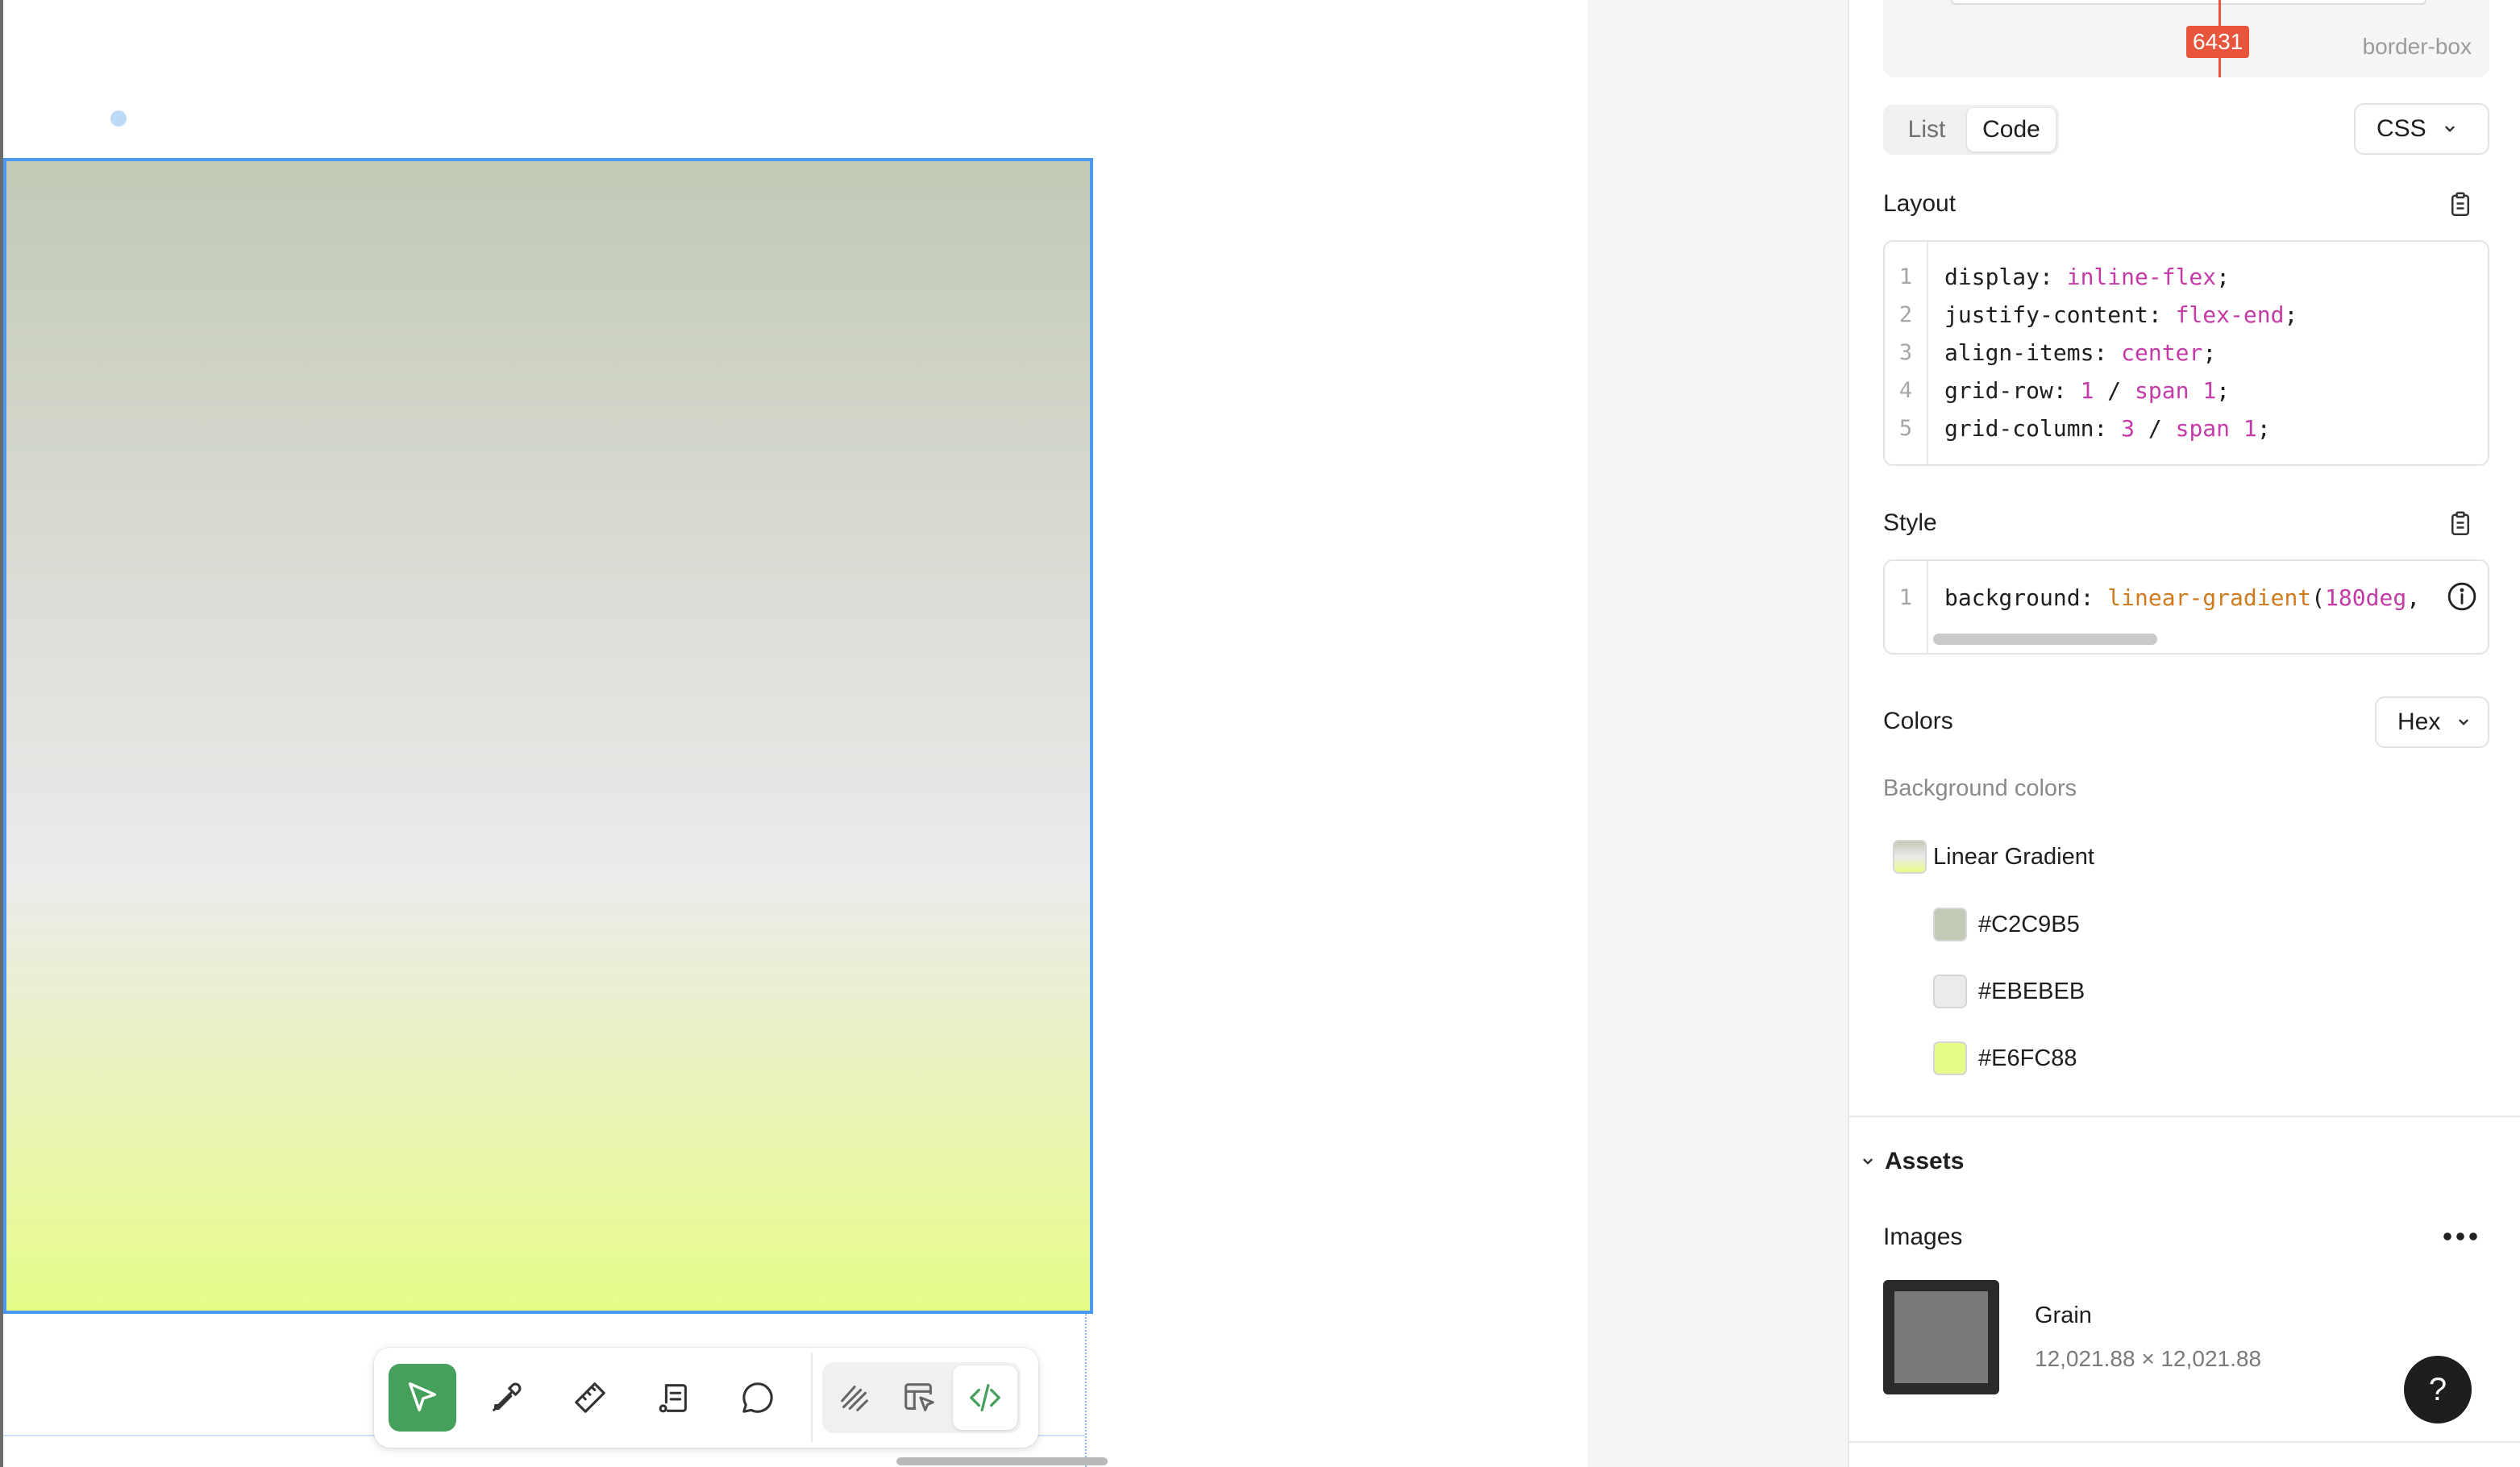 Image resolution: width=2520 pixels, height=1467 pixels. I want to click on list-code-toggle: List Code, so click(1971, 130).